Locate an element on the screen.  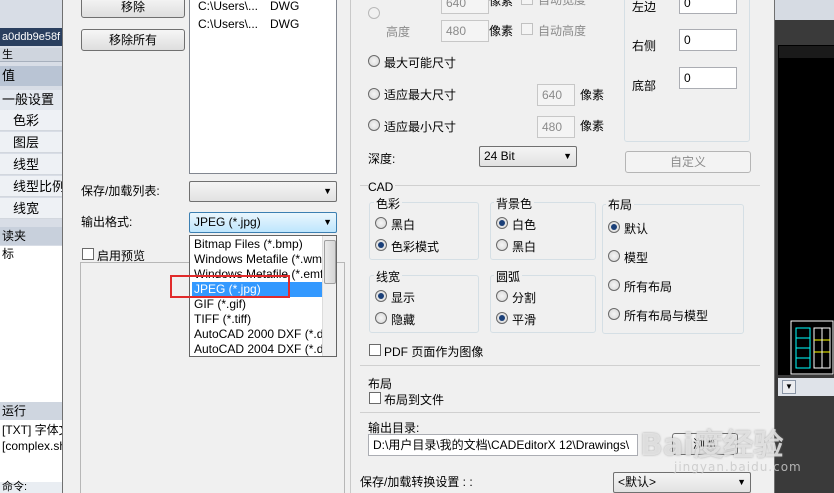
format-option-tiff: TIFF (*.tiff) is located at coordinates (257, 319).